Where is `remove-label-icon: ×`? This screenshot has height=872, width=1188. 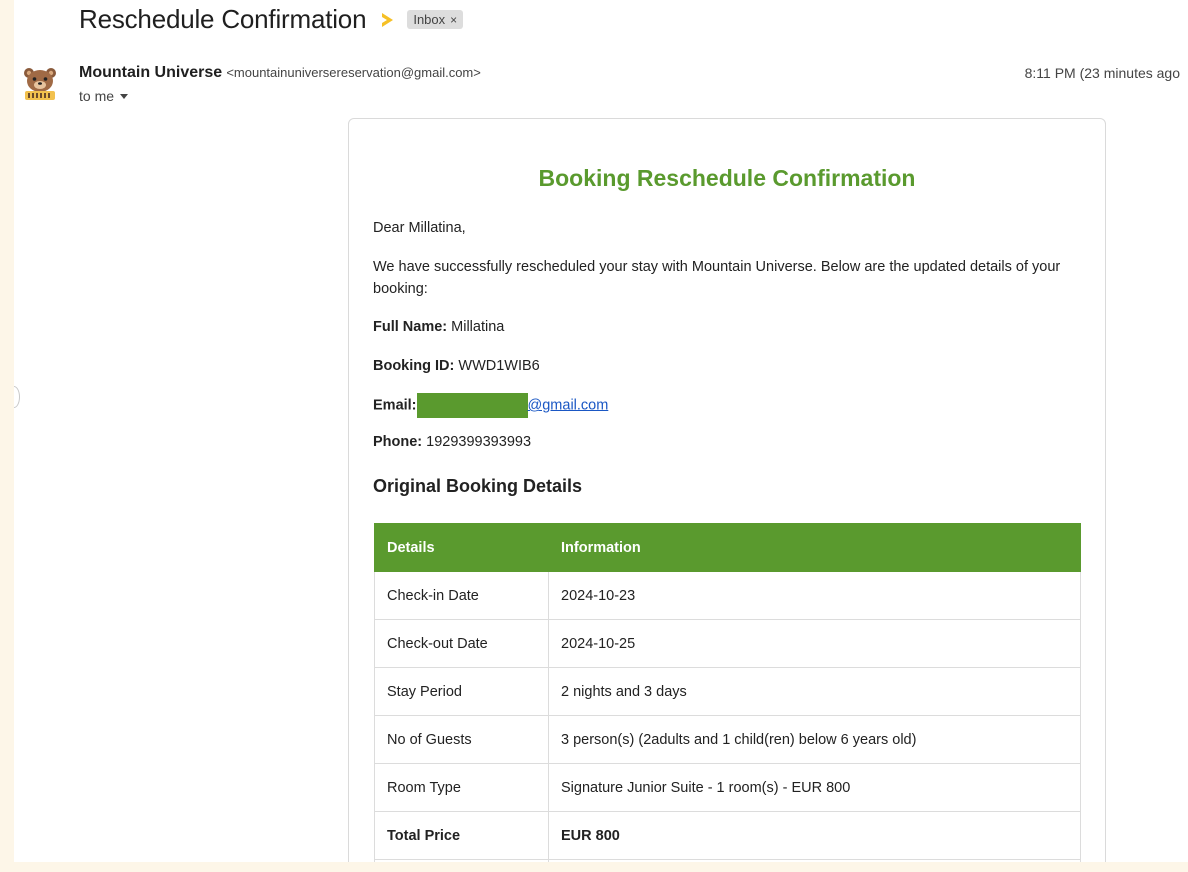 remove-label-icon: × is located at coordinates (453, 20).